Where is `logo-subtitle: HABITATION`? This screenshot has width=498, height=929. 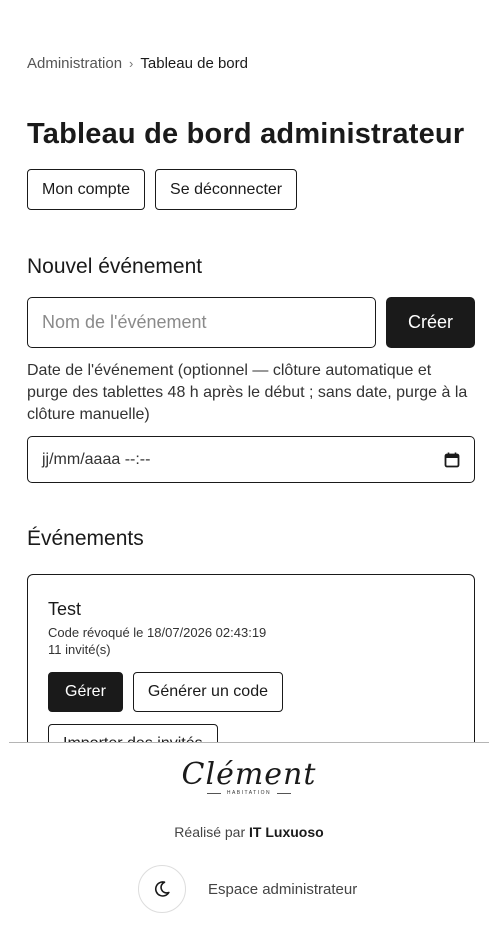 logo-subtitle: HABITATION is located at coordinates (249, 793).